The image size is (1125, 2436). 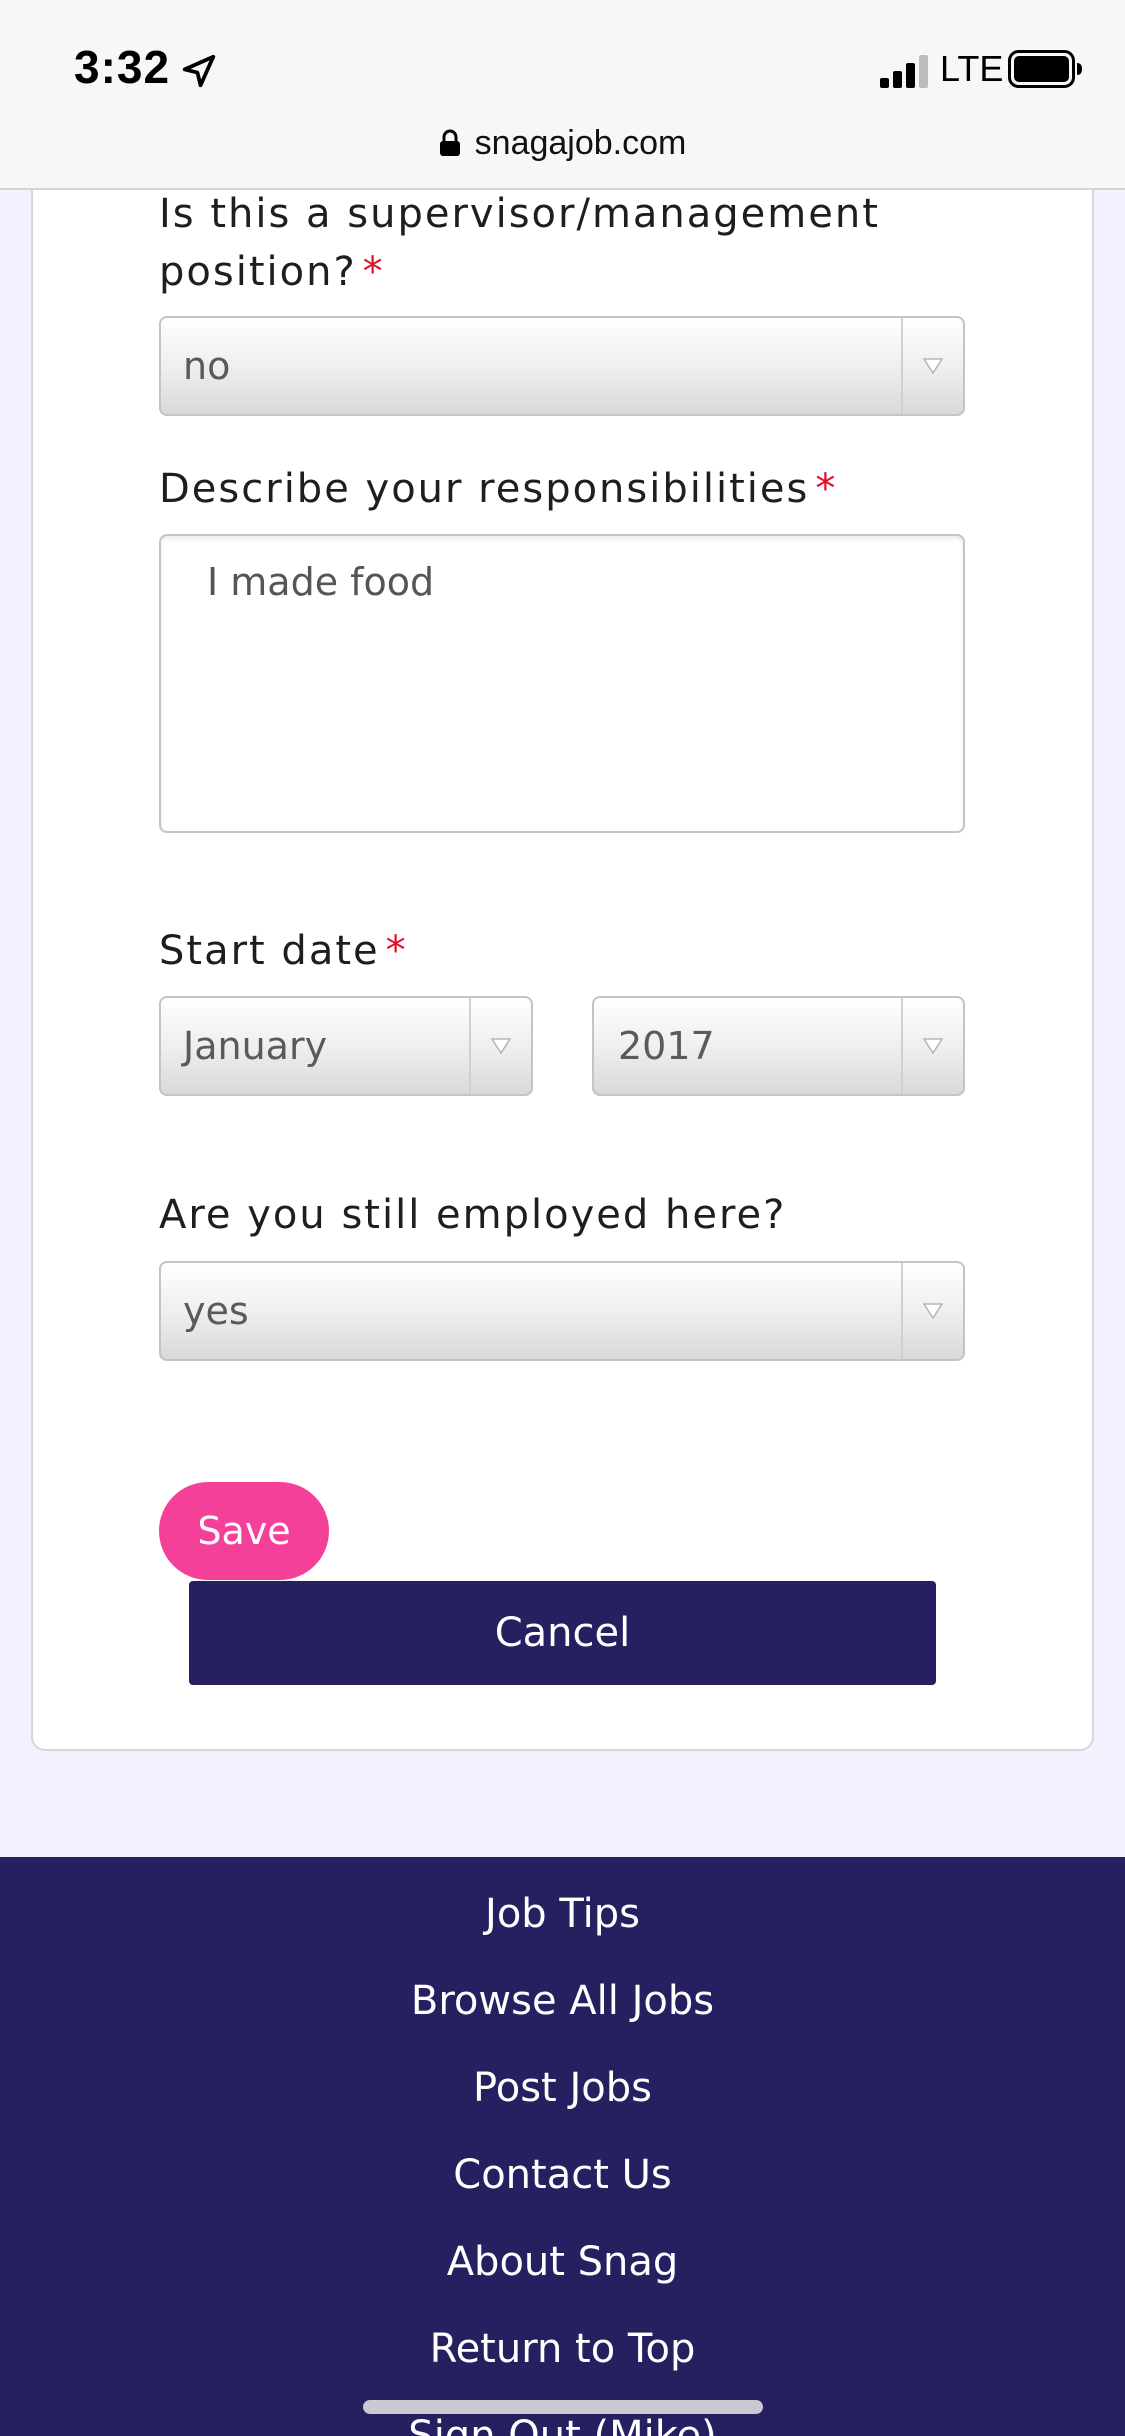 What do you see at coordinates (562, 1914) in the screenshot?
I see `footer-link-job-tips: Job Tips` at bounding box center [562, 1914].